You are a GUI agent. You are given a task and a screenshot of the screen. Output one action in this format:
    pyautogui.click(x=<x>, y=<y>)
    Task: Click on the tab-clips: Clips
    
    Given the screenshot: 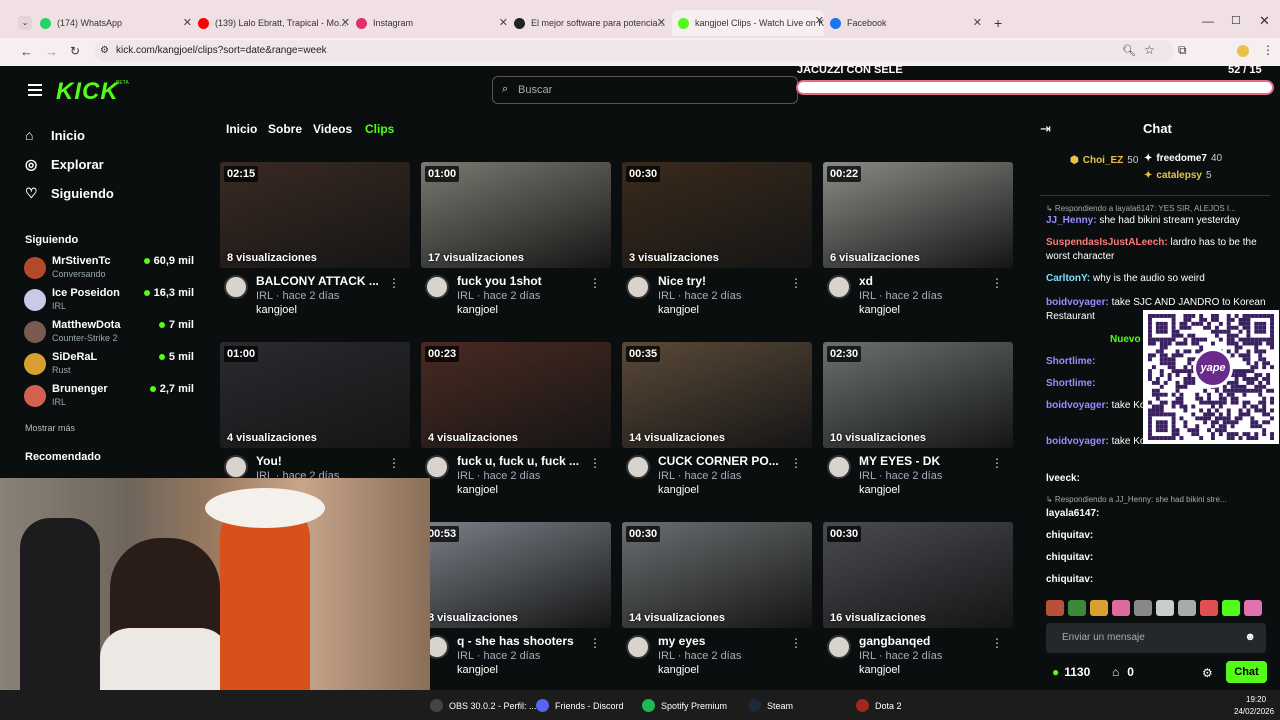 What is the action you would take?
    pyautogui.click(x=379, y=129)
    